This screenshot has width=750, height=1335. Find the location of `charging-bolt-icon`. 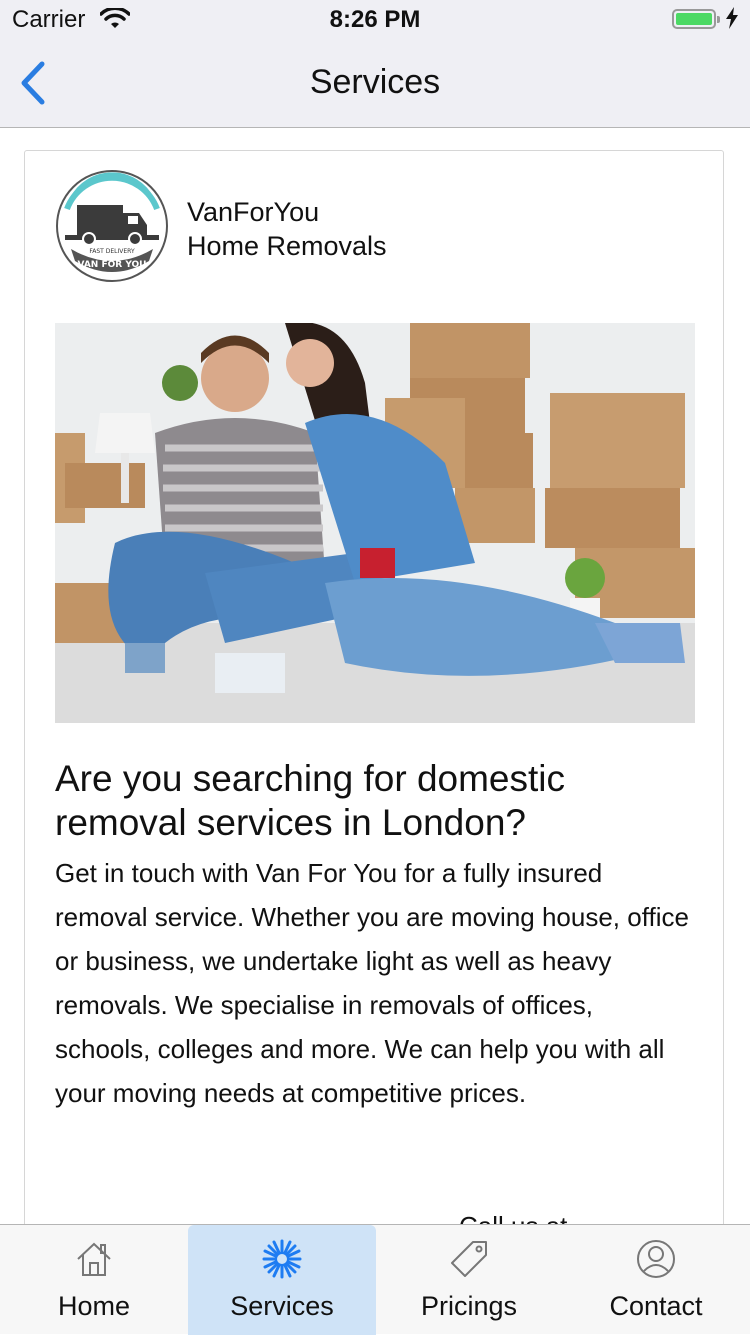

charging-bolt-icon is located at coordinates (732, 21).